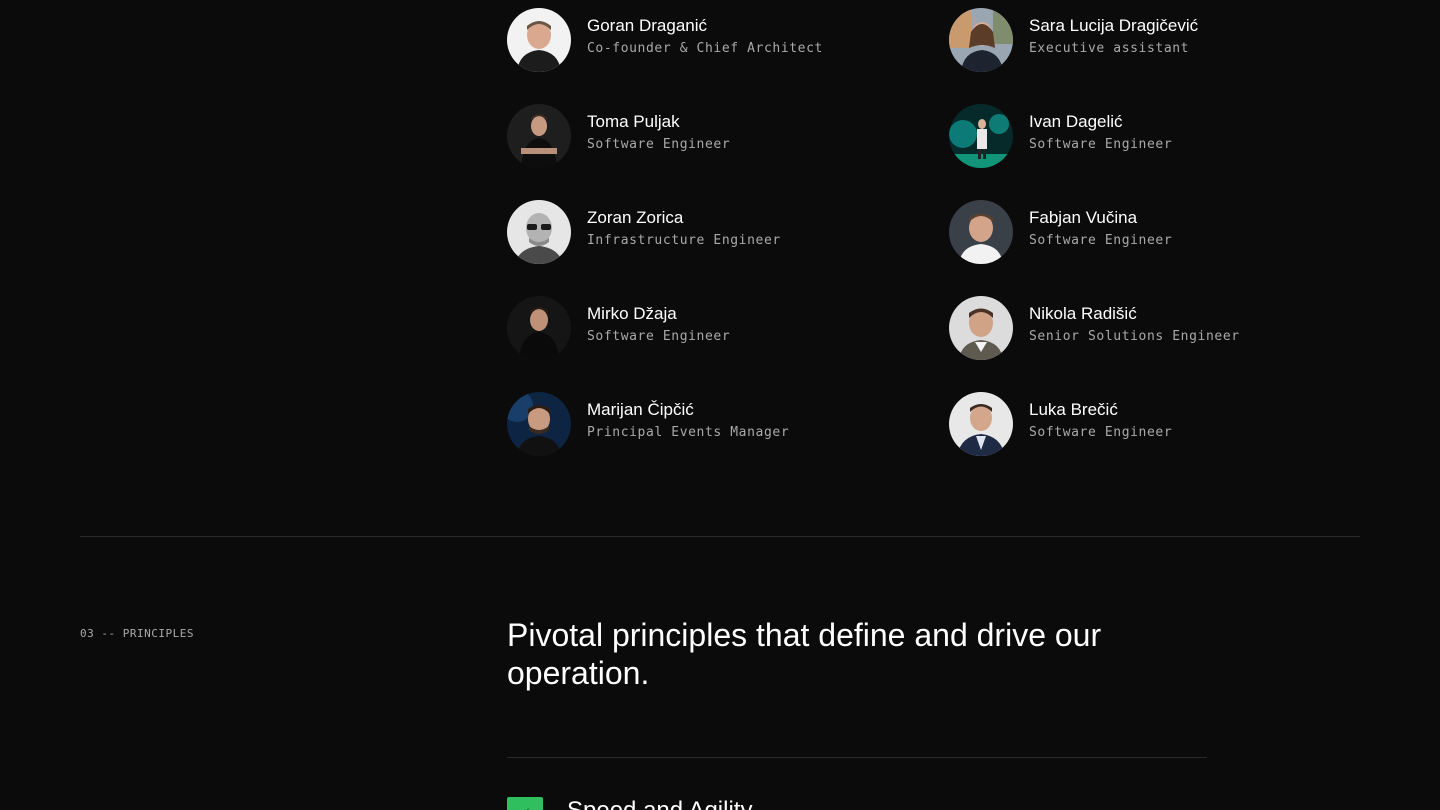 This screenshot has height=810, width=1440. What do you see at coordinates (1083, 313) in the screenshot?
I see `member-name: Nikola Radišić` at bounding box center [1083, 313].